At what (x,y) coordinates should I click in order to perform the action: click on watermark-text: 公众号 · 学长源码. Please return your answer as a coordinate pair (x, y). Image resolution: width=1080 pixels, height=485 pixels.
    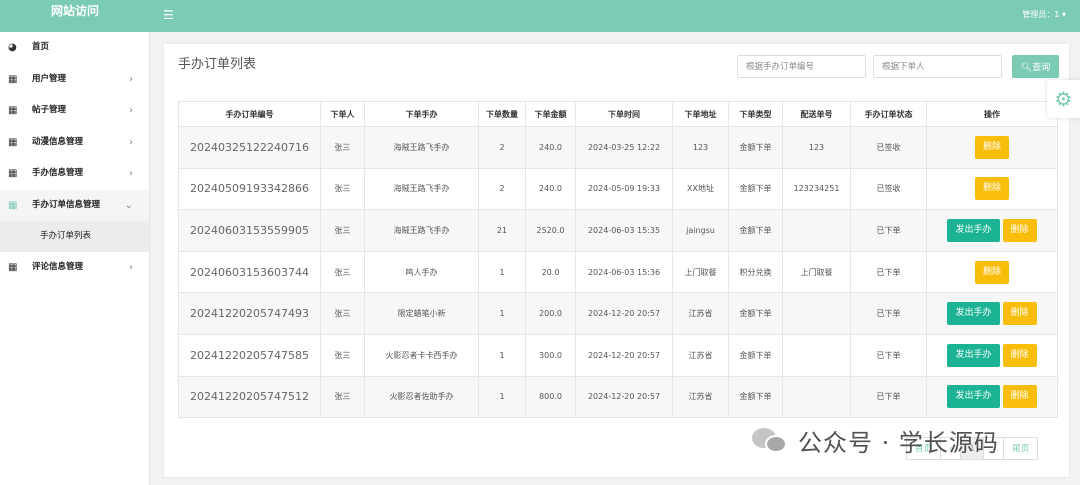
    Looking at the image, I should click on (898, 442).